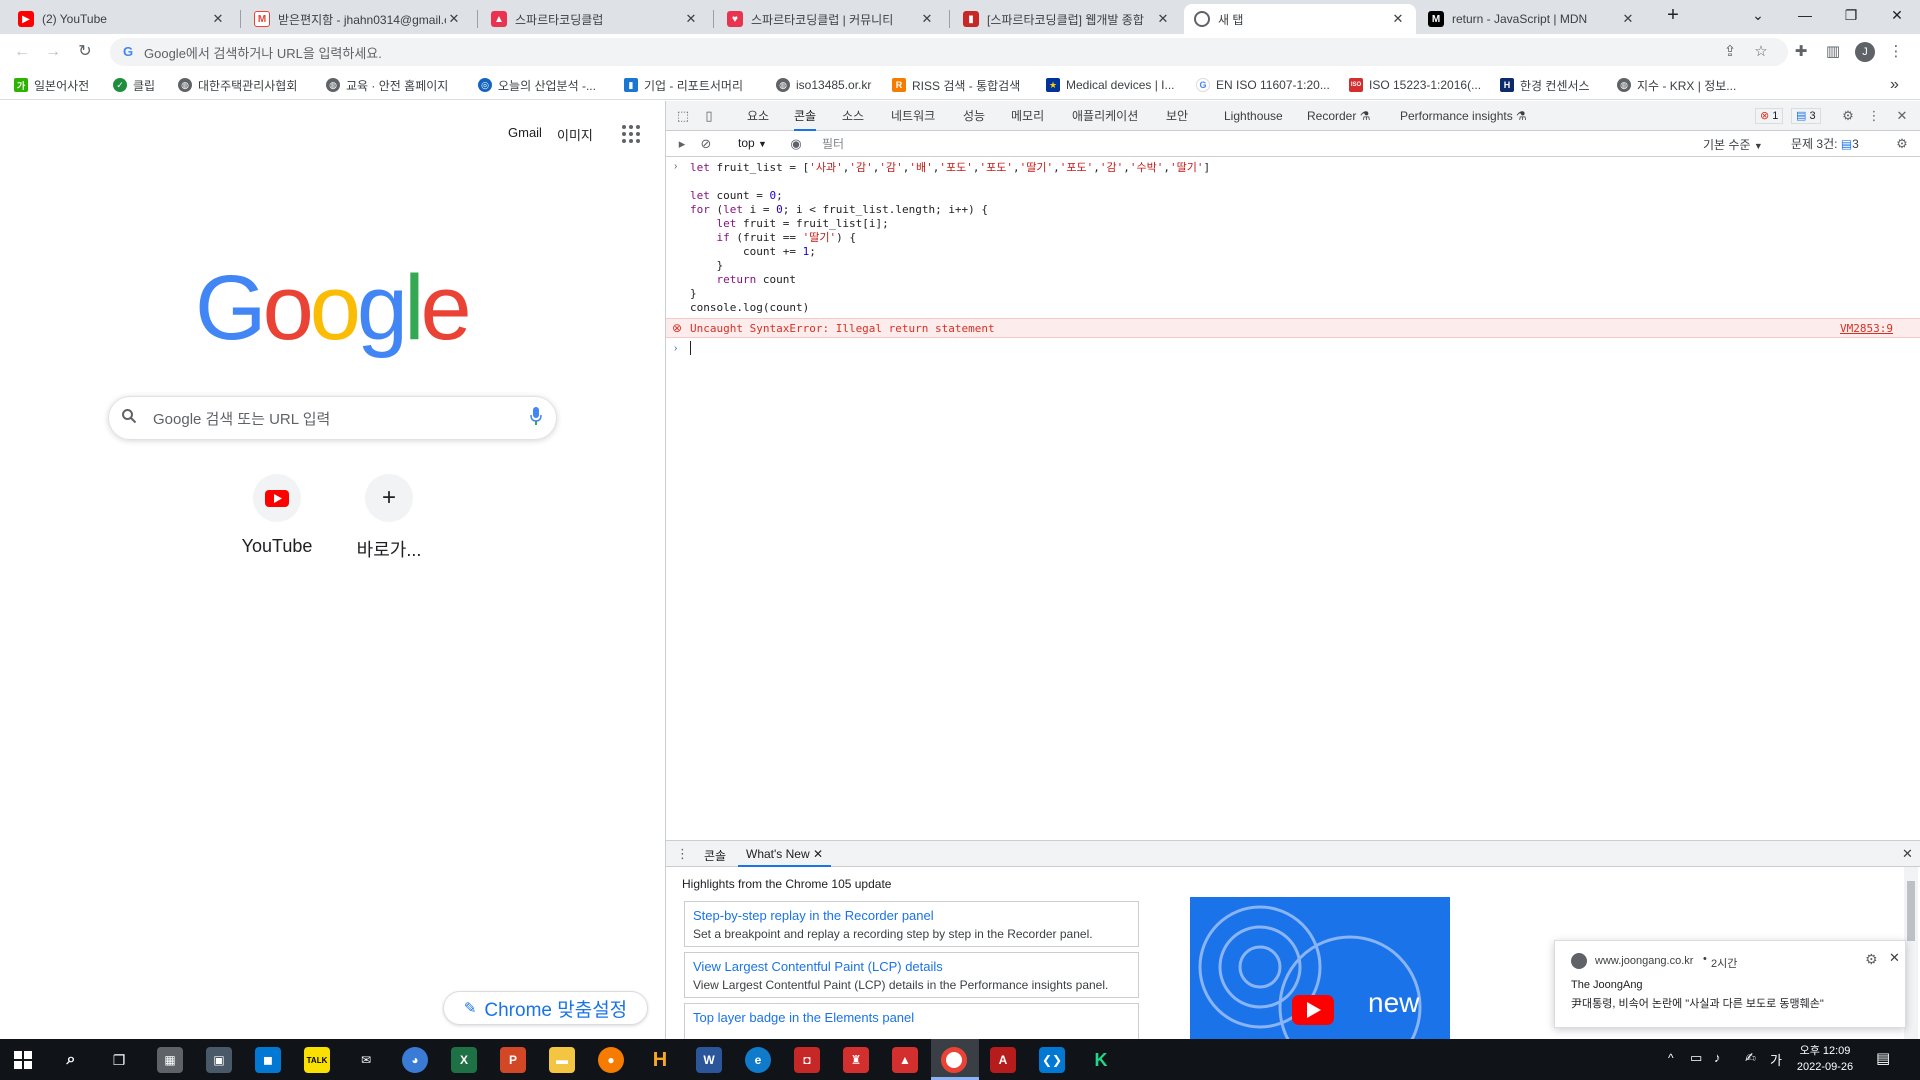 This screenshot has height=1080, width=1920. I want to click on log-levels-dropdown: 기본 수준 ▼, so click(1733, 144).